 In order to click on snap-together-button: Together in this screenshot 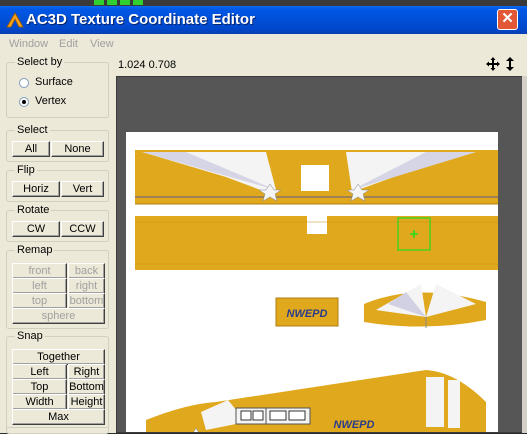, I will do `click(58, 357)`.